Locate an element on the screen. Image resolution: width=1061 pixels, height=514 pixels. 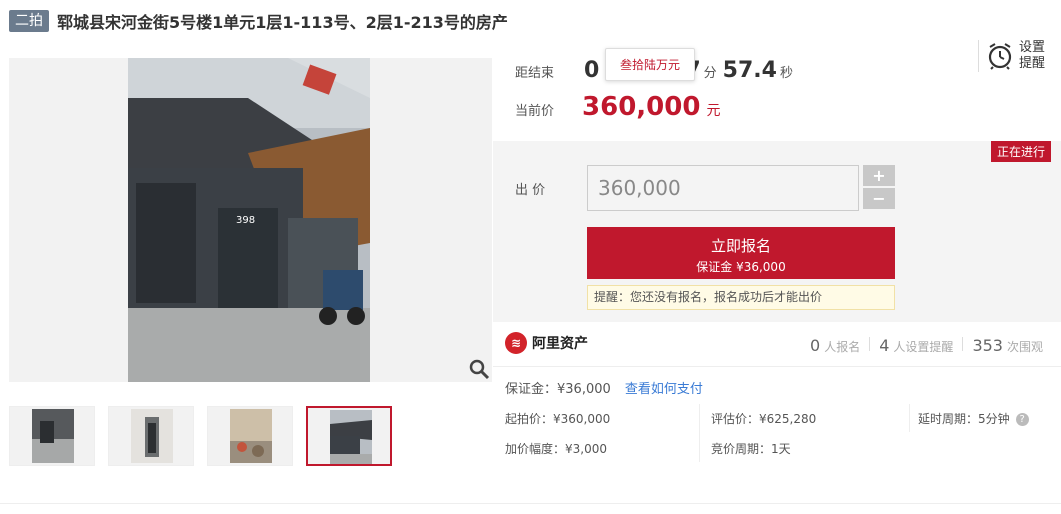
divider is located at coordinates (777, 366).